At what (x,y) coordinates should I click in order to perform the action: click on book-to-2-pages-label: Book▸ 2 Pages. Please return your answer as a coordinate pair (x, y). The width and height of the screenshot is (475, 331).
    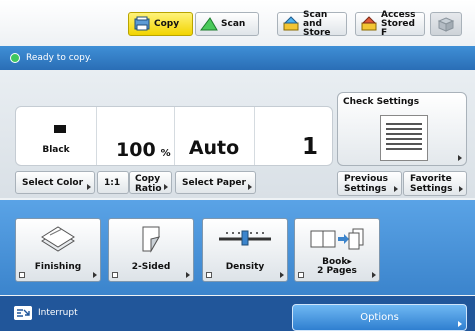
    Looking at the image, I should click on (337, 266).